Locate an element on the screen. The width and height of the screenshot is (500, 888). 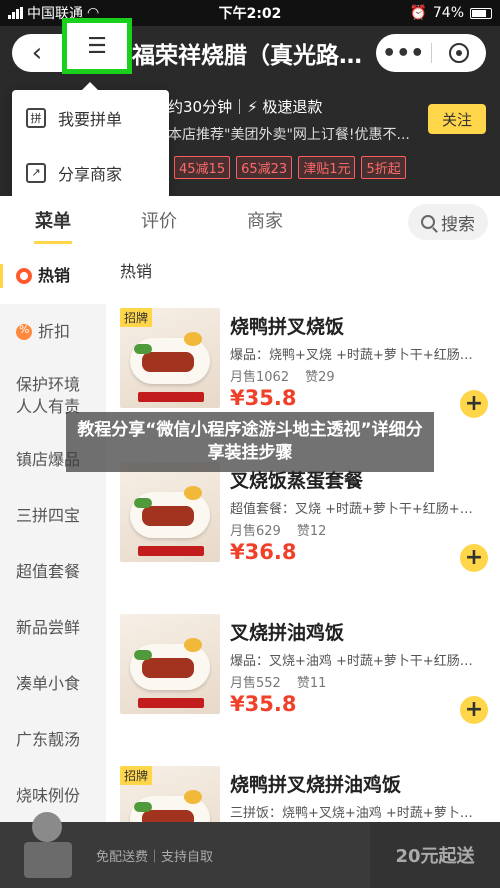
sidebar-item-hot: 热销 is located at coordinates (53, 276).